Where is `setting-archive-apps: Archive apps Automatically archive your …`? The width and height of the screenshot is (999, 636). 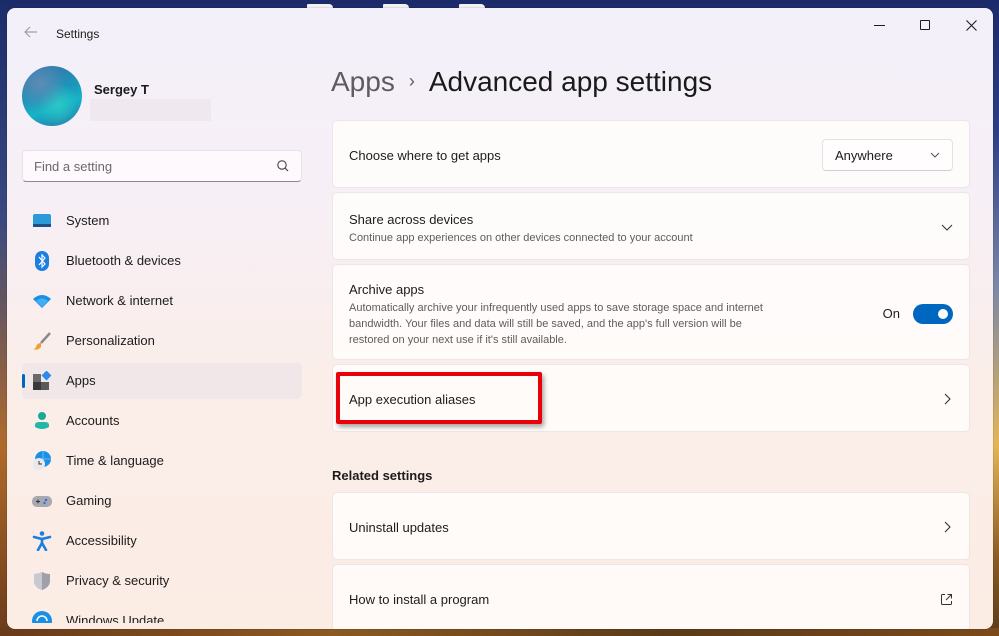 setting-archive-apps: Archive apps Automatically archive your … is located at coordinates (651, 312).